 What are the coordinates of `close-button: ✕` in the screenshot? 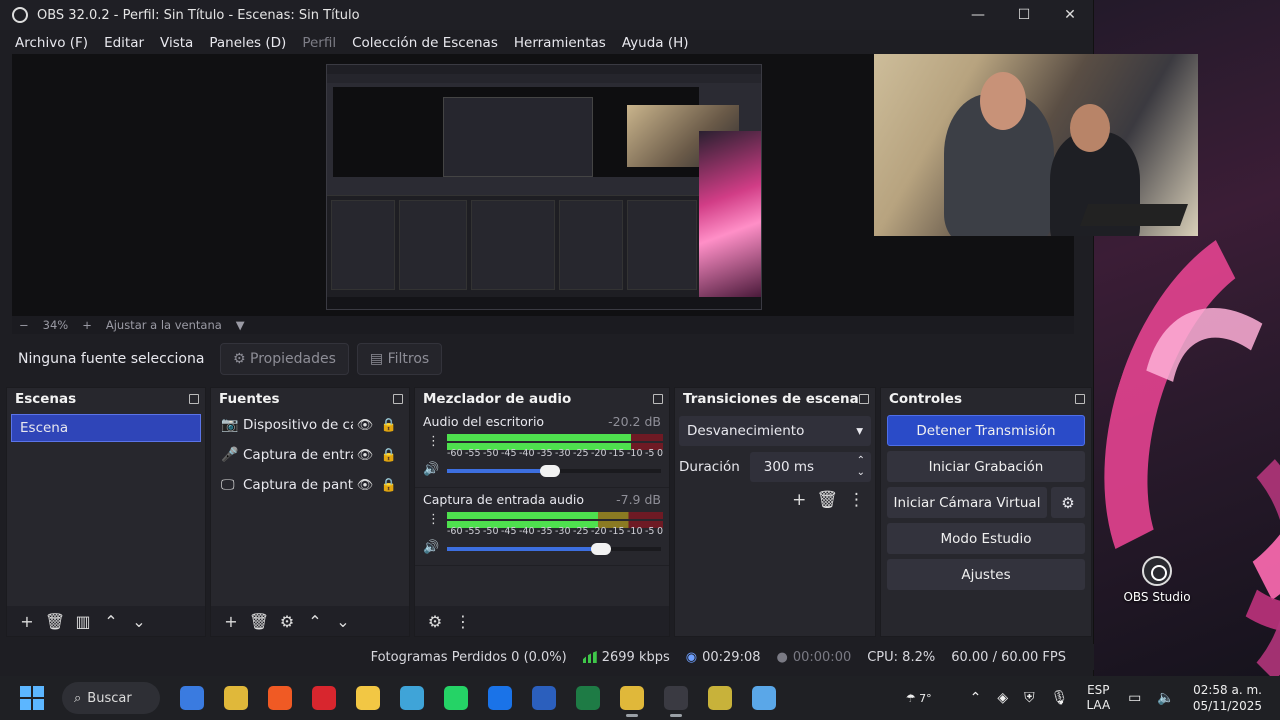 It's located at (1070, 15).